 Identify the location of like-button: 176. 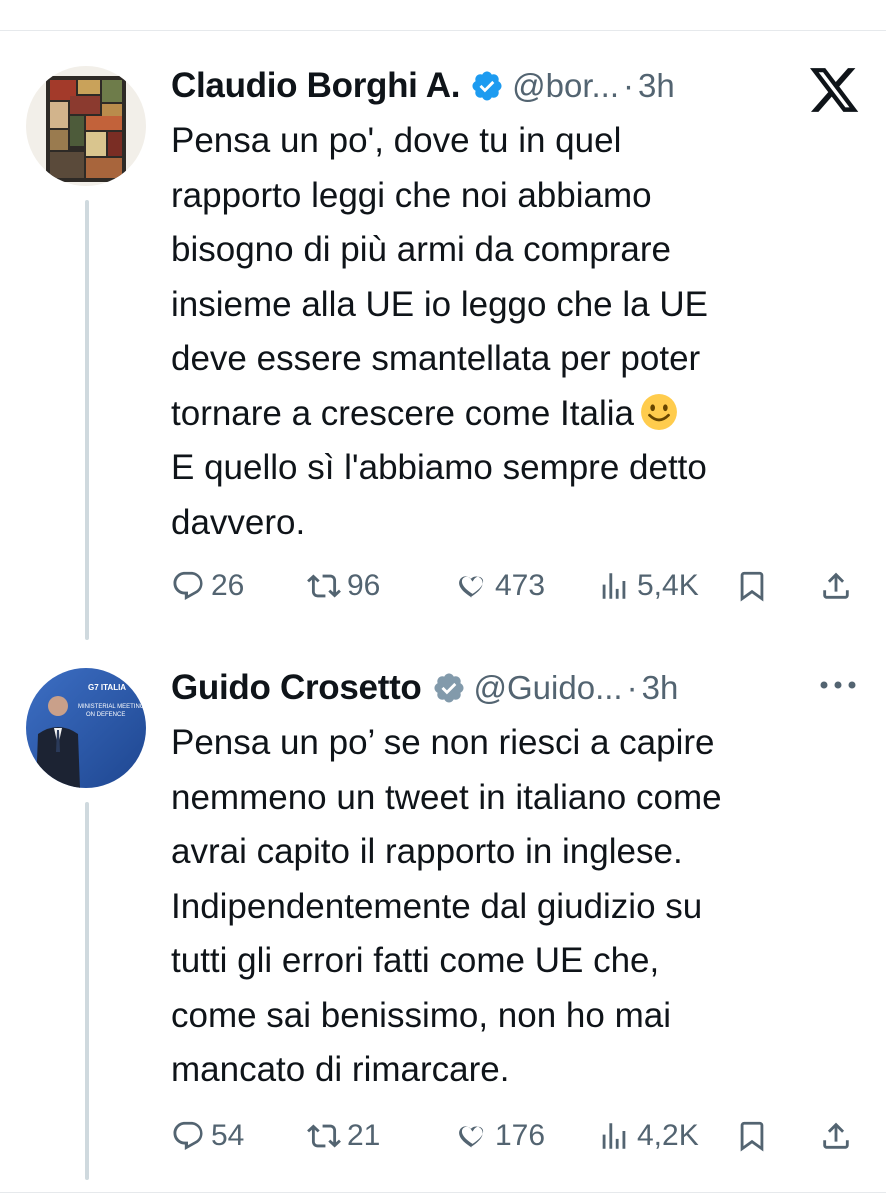
(500, 1136).